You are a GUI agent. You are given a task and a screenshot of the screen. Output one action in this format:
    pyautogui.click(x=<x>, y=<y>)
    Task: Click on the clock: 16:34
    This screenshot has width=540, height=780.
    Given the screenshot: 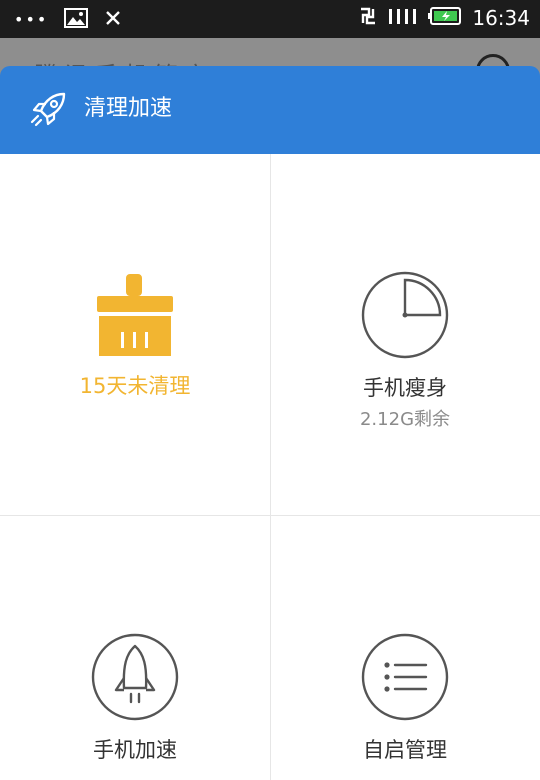 What is the action you would take?
    pyautogui.click(x=501, y=18)
    